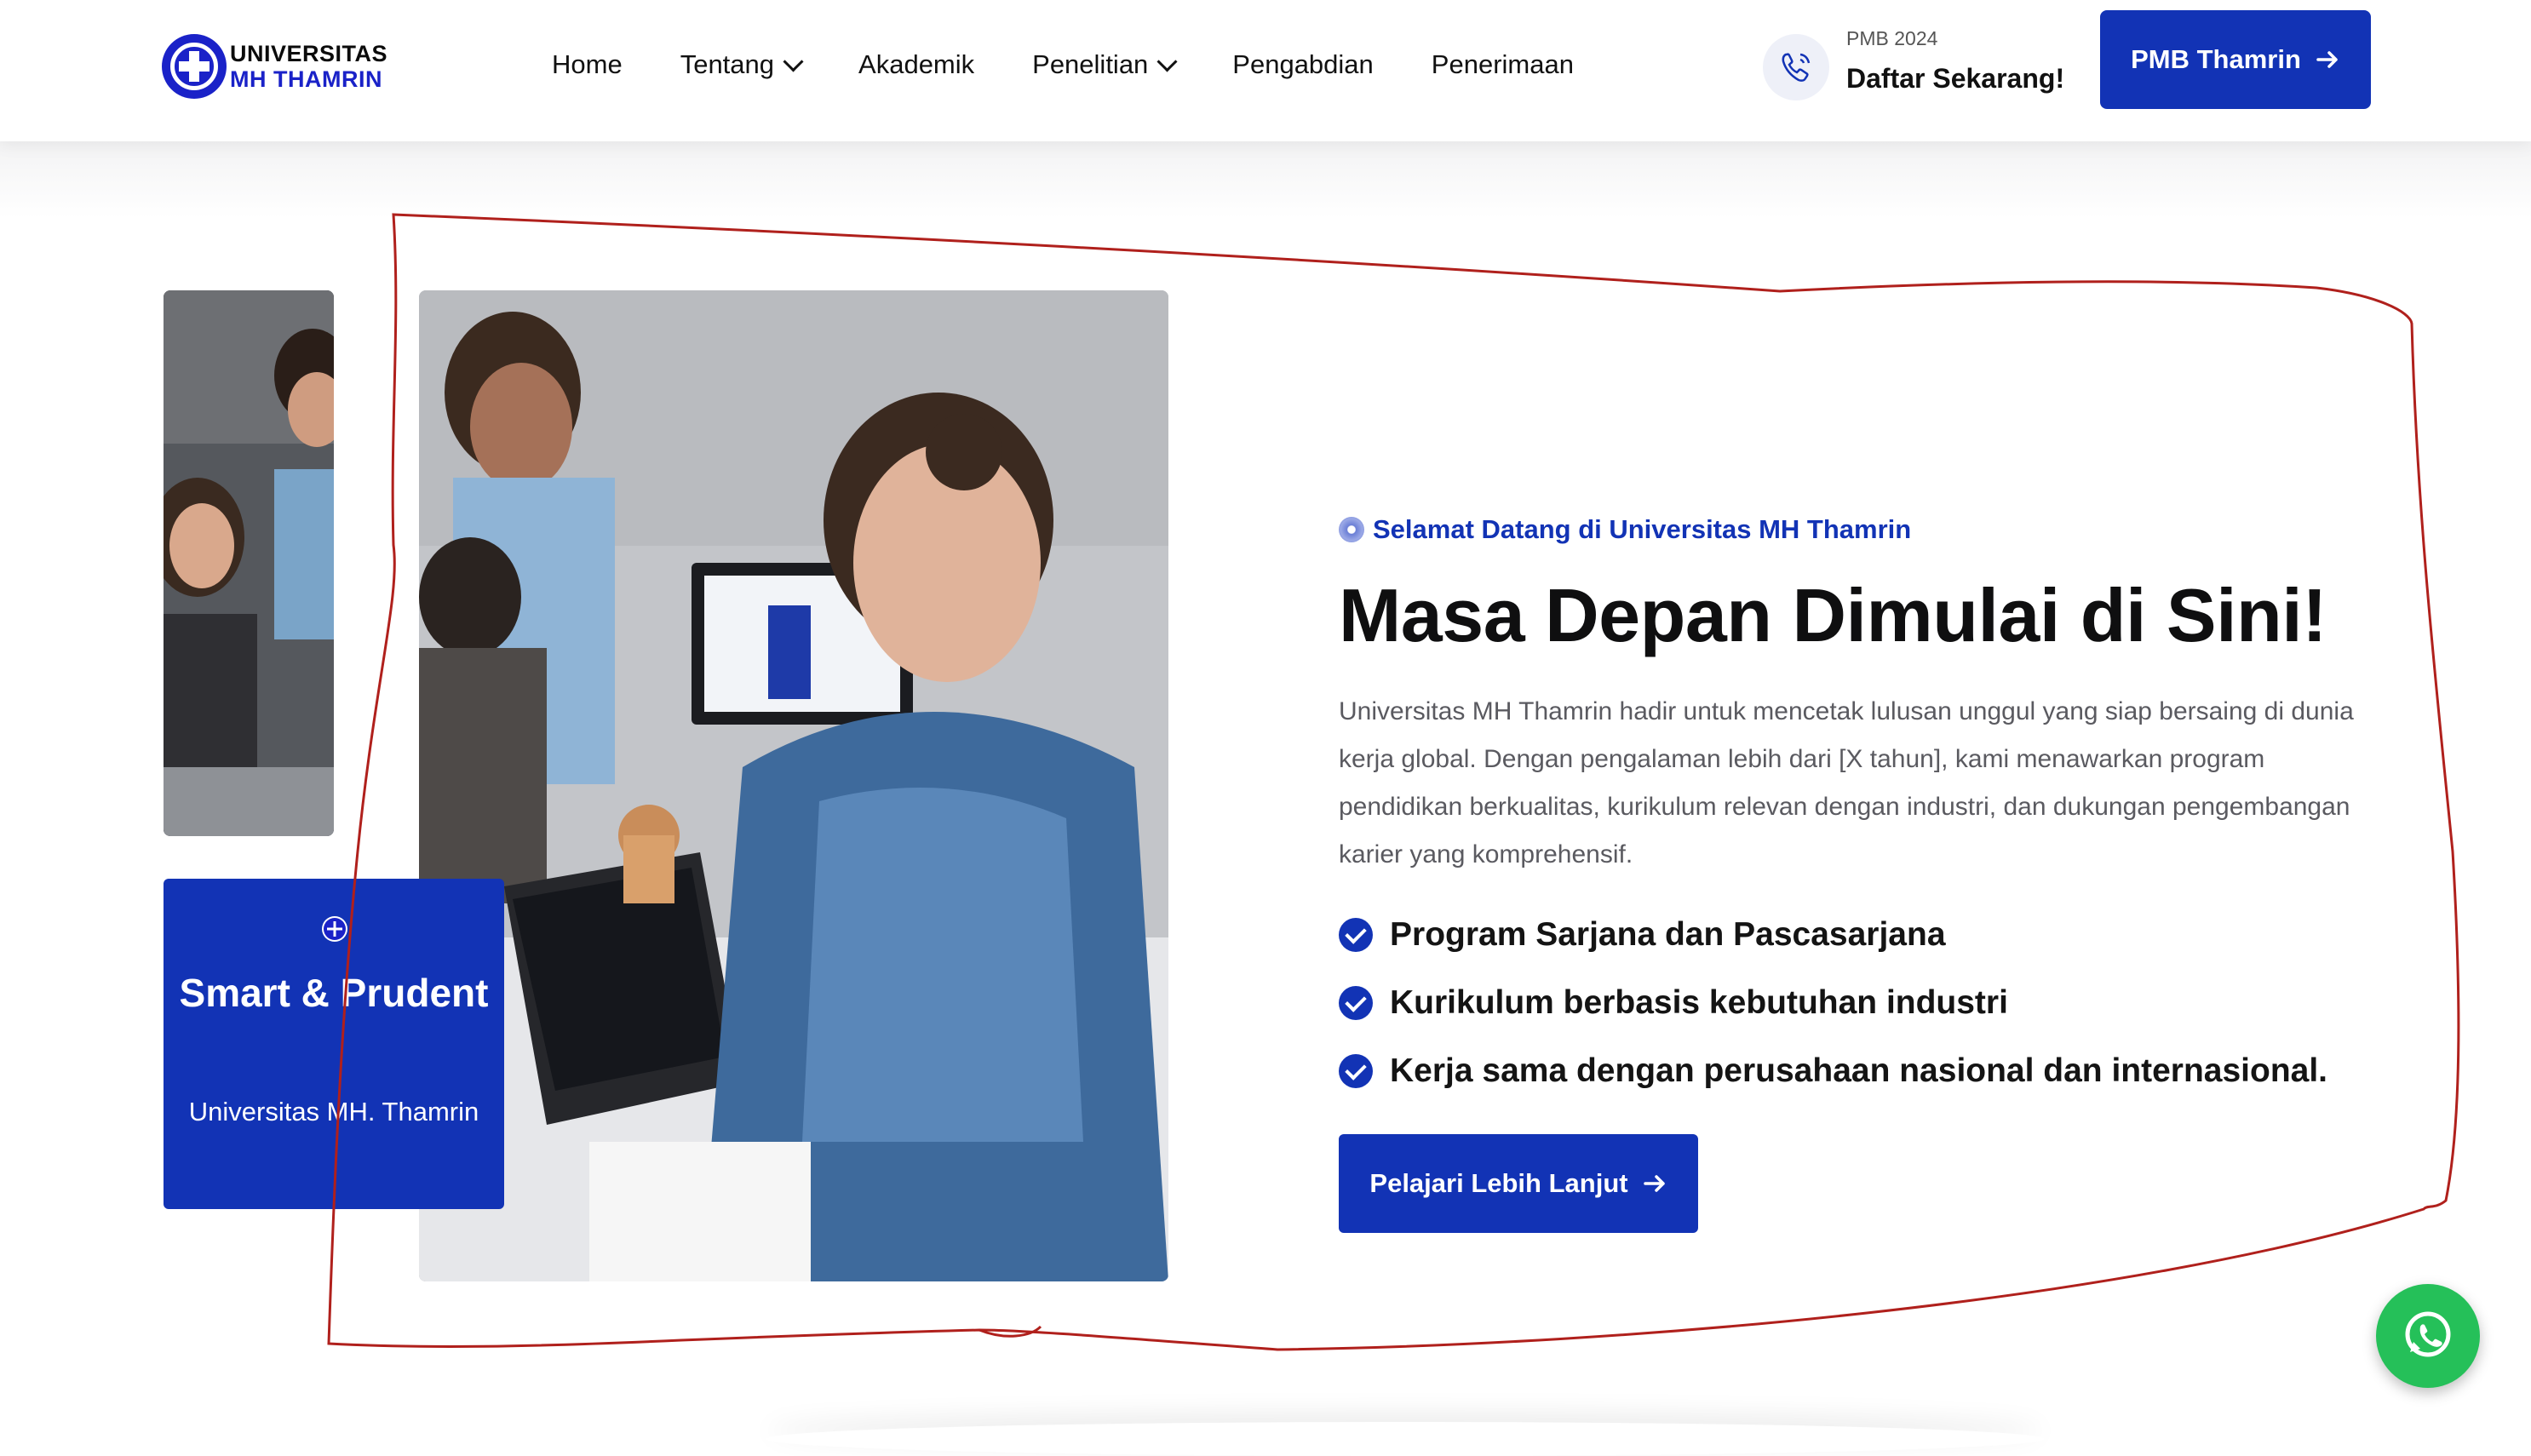  I want to click on nav-tentang: Tentang, so click(742, 65).